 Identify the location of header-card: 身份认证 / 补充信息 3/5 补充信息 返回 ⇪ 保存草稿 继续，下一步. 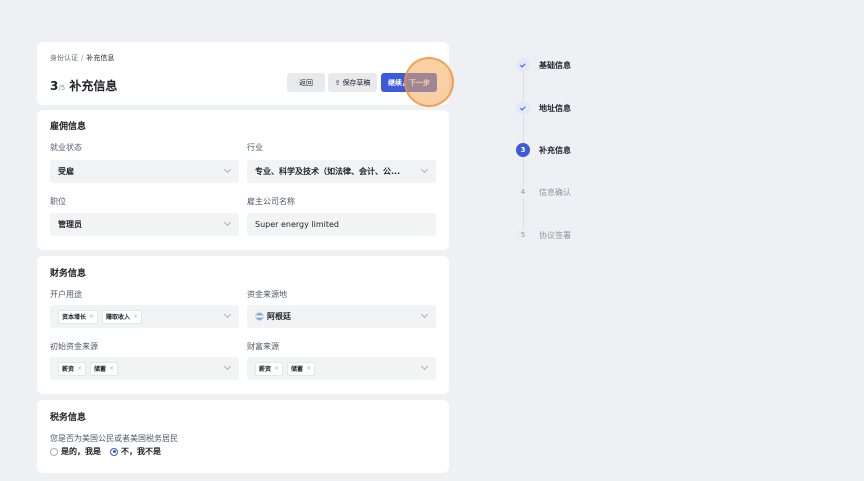
(243, 73).